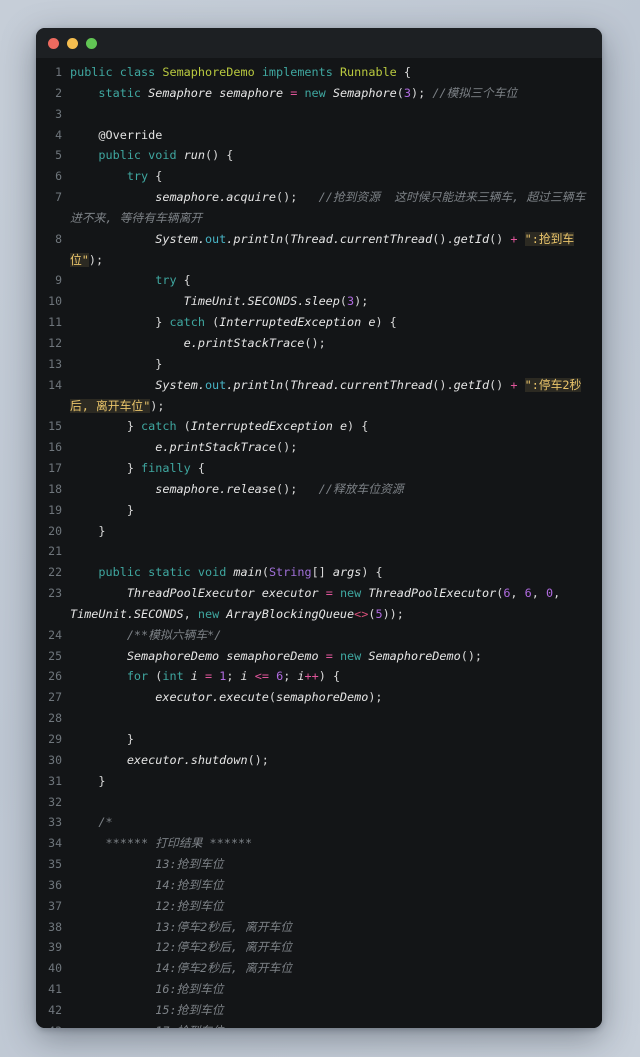  What do you see at coordinates (319, 155) in the screenshot?
I see `code-line: 5 public void run() {` at bounding box center [319, 155].